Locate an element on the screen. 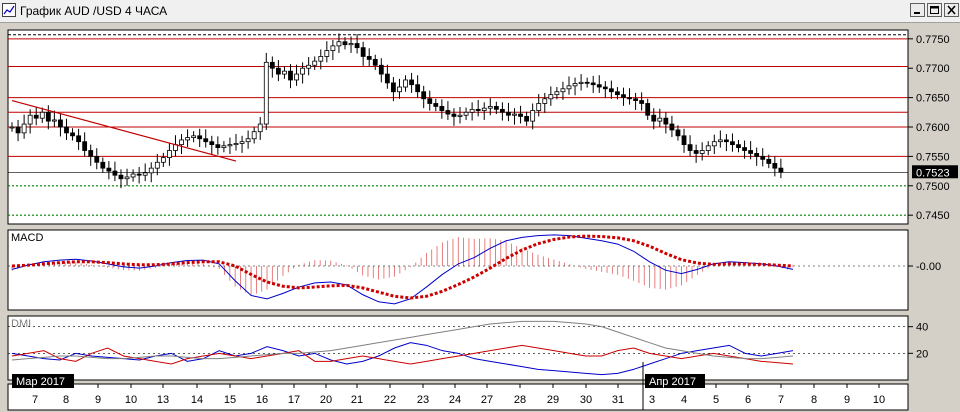 The image size is (960, 412). time-tick-label: 27 is located at coordinates (487, 400).